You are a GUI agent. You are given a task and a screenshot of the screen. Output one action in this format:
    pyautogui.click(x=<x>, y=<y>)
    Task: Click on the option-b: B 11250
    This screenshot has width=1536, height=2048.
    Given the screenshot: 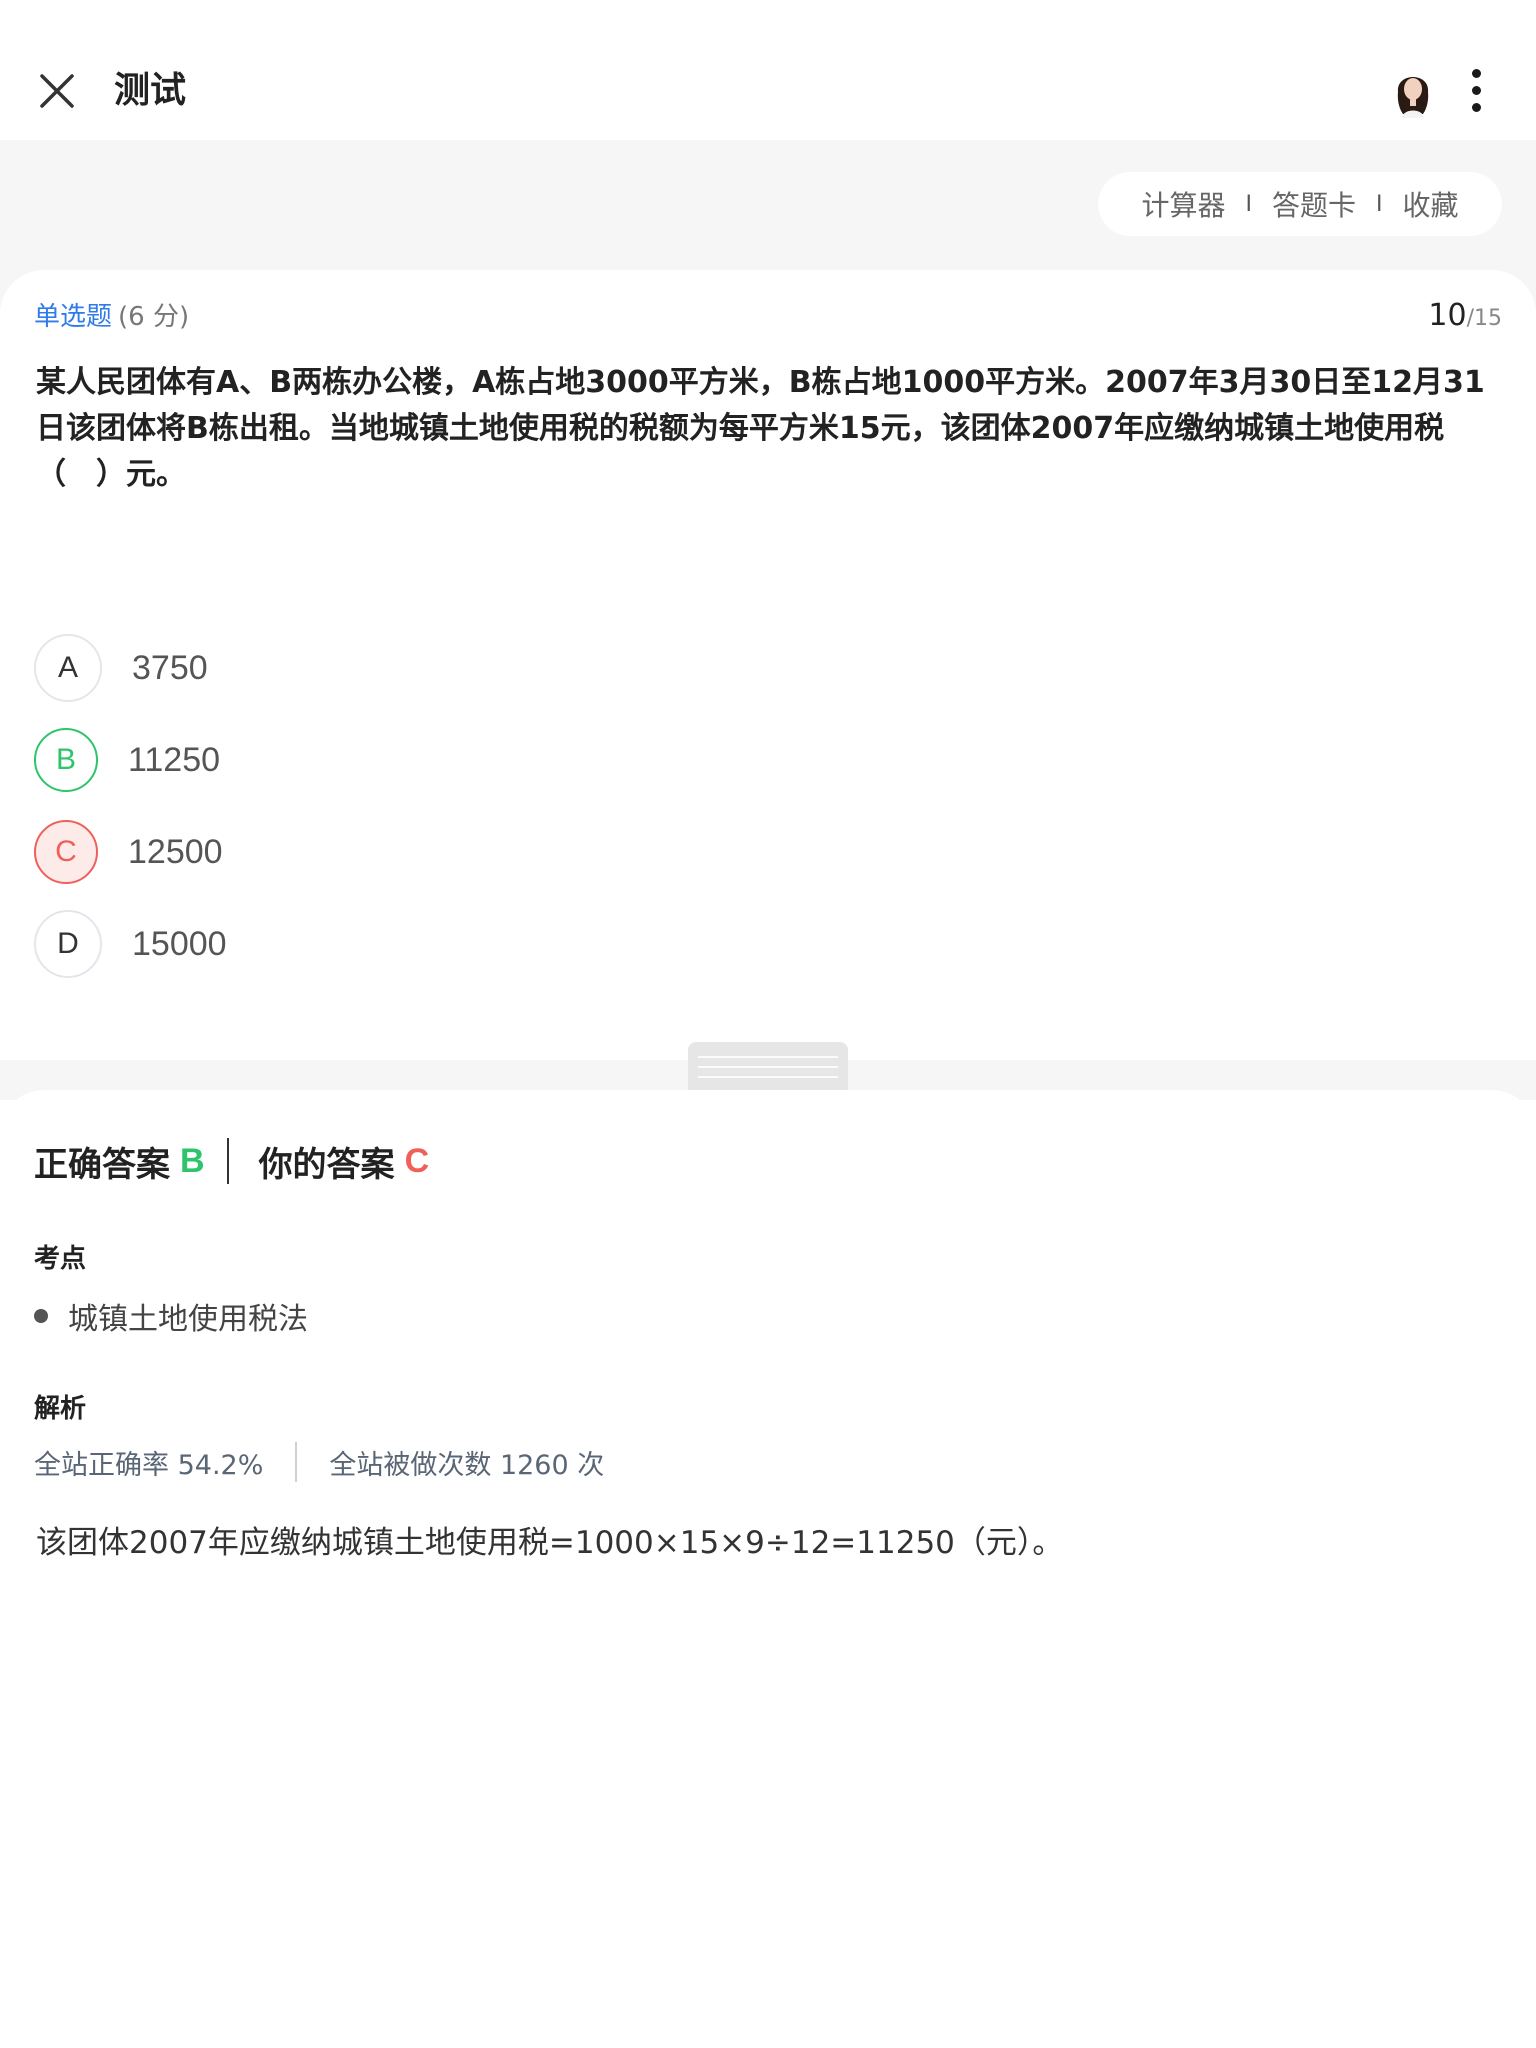 What is the action you would take?
    pyautogui.click(x=384, y=760)
    